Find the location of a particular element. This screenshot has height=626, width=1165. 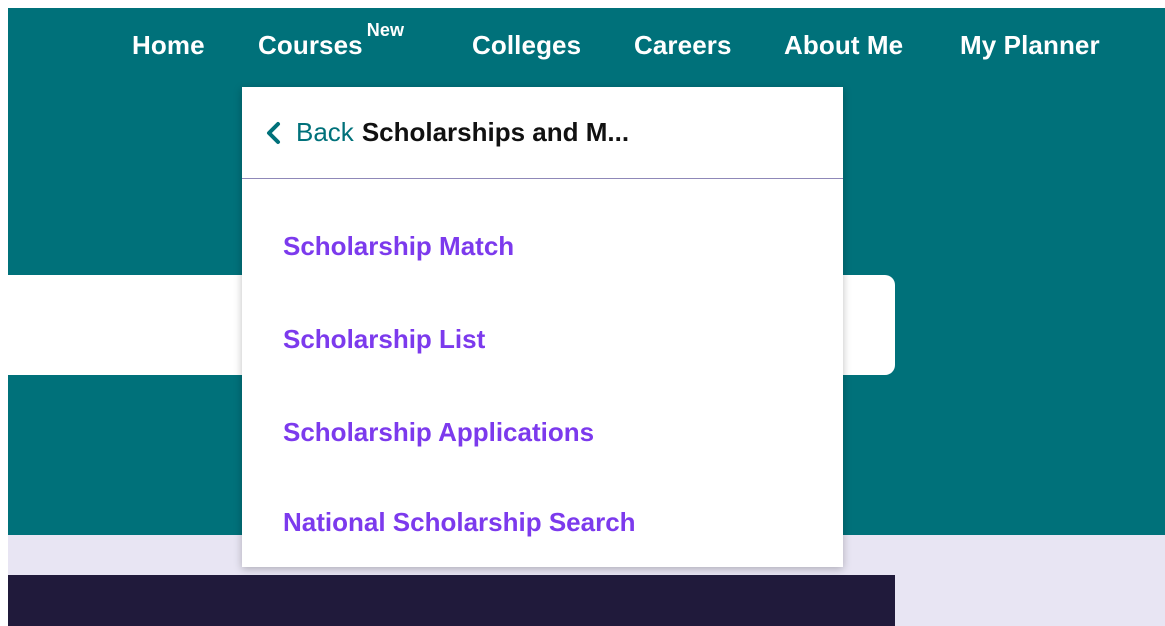

nav-my-planner: My Planner is located at coordinates (1030, 45).